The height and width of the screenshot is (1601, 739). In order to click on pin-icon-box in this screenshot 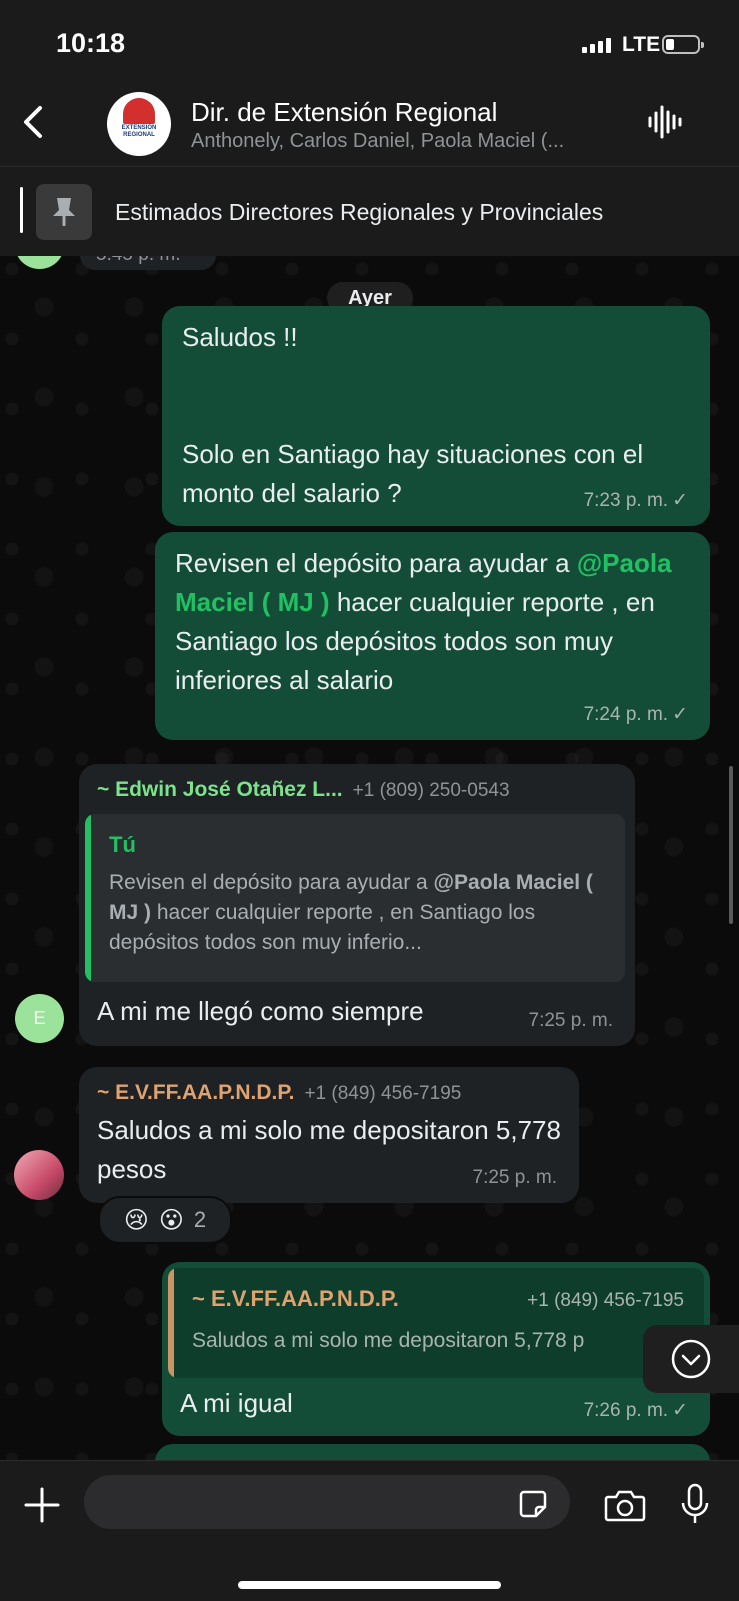, I will do `click(64, 212)`.